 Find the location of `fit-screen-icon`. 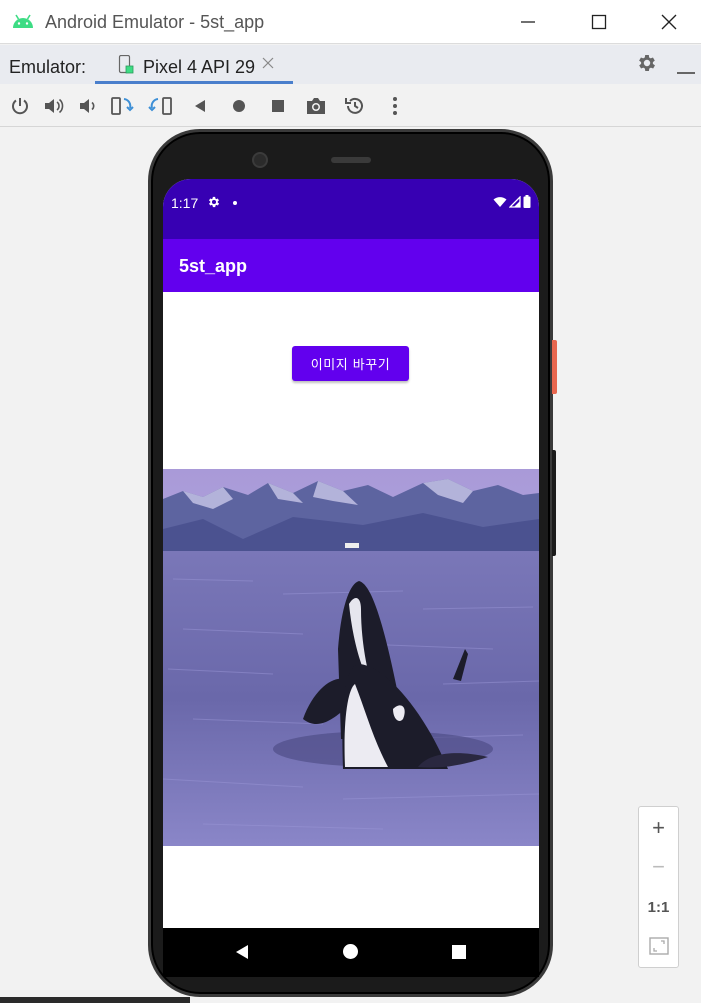

fit-screen-icon is located at coordinates (658, 946).